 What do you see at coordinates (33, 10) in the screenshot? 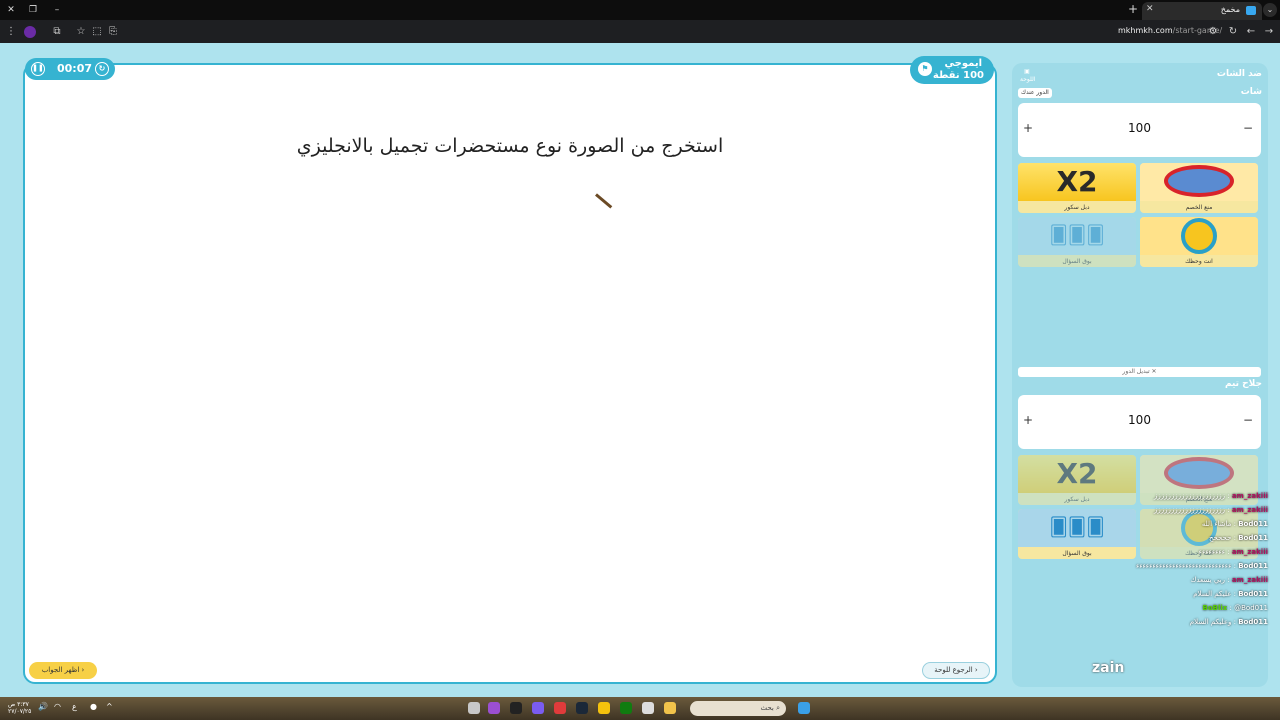
I see `restore-window-icon: ❐` at bounding box center [33, 10].